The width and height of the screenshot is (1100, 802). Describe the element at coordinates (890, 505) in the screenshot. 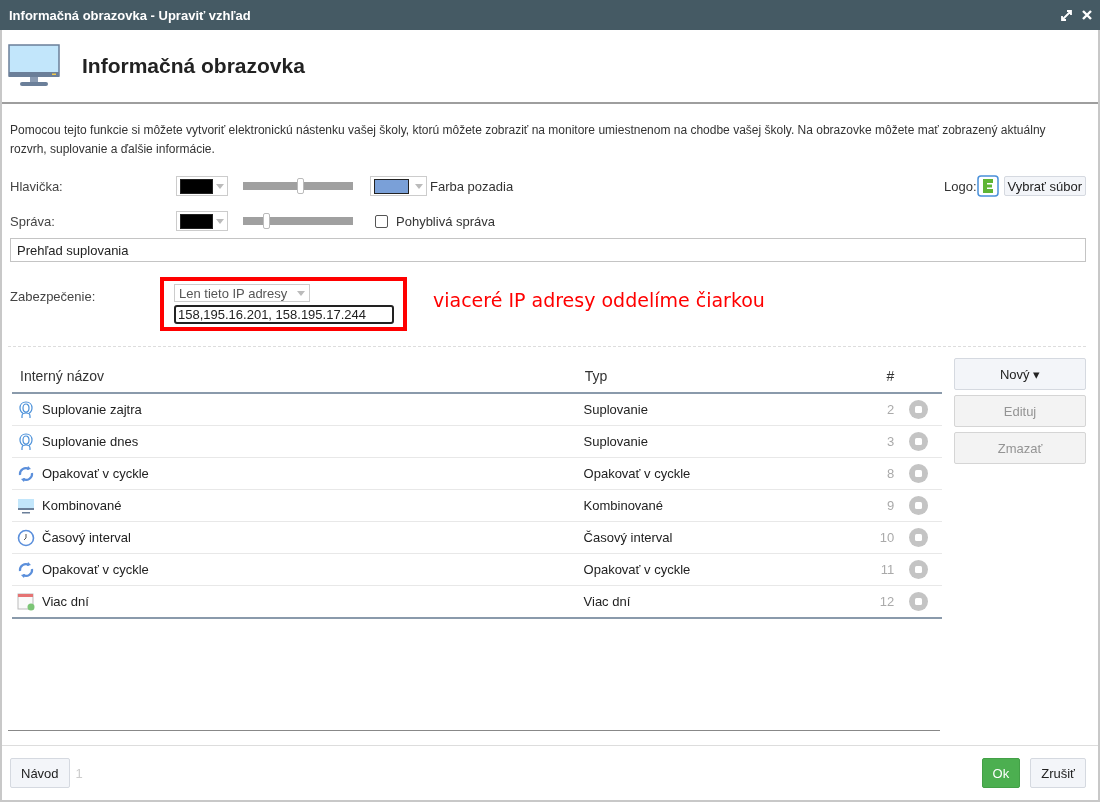

I see `table-cell-text: 9` at that location.